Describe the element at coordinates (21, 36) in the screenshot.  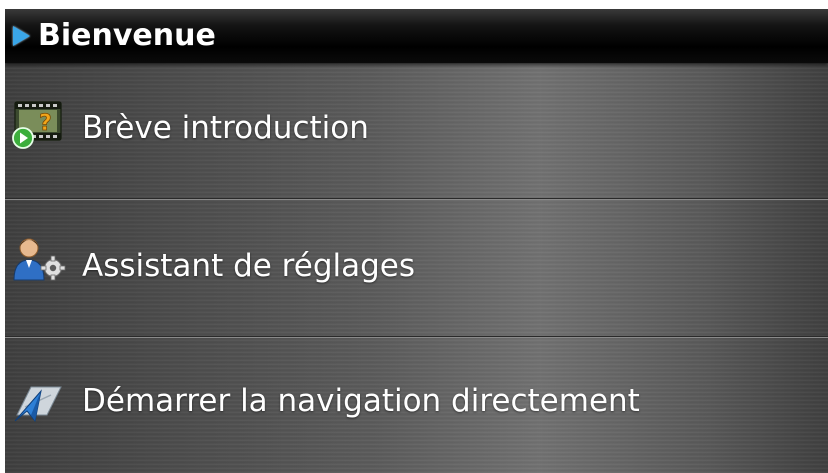
I see `play-triangle-icon` at that location.